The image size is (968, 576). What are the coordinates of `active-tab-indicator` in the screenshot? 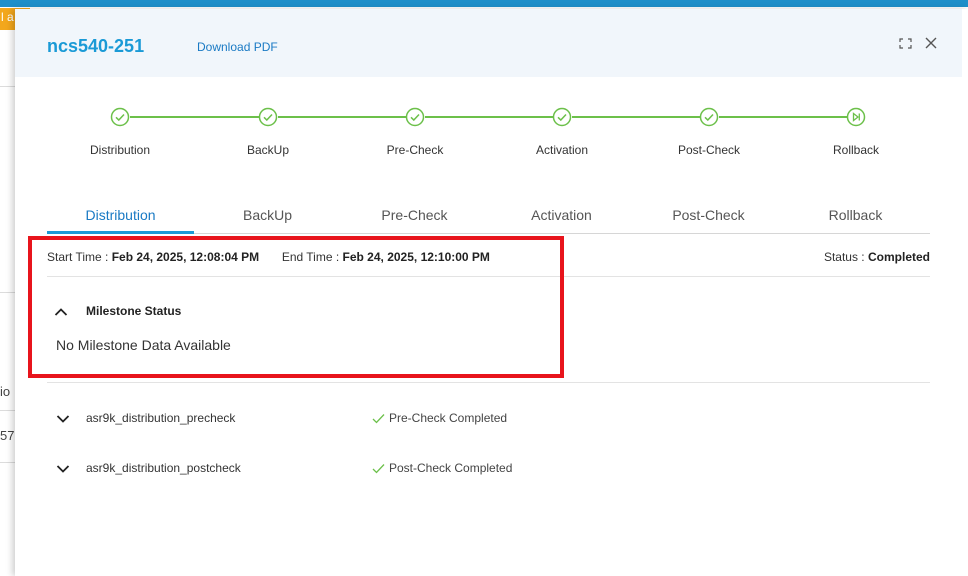 It's located at (120, 232).